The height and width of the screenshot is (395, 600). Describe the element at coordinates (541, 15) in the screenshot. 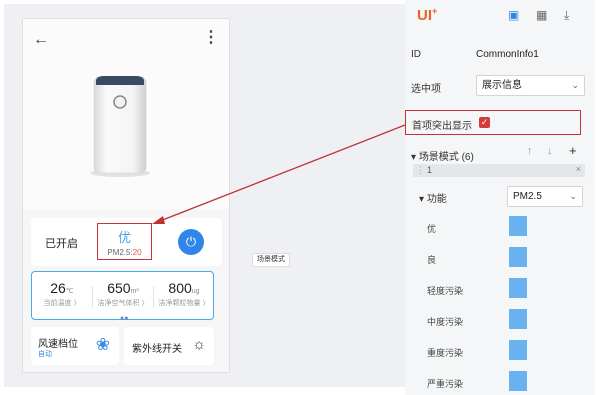

I see `qr-code-icon: ▦` at that location.